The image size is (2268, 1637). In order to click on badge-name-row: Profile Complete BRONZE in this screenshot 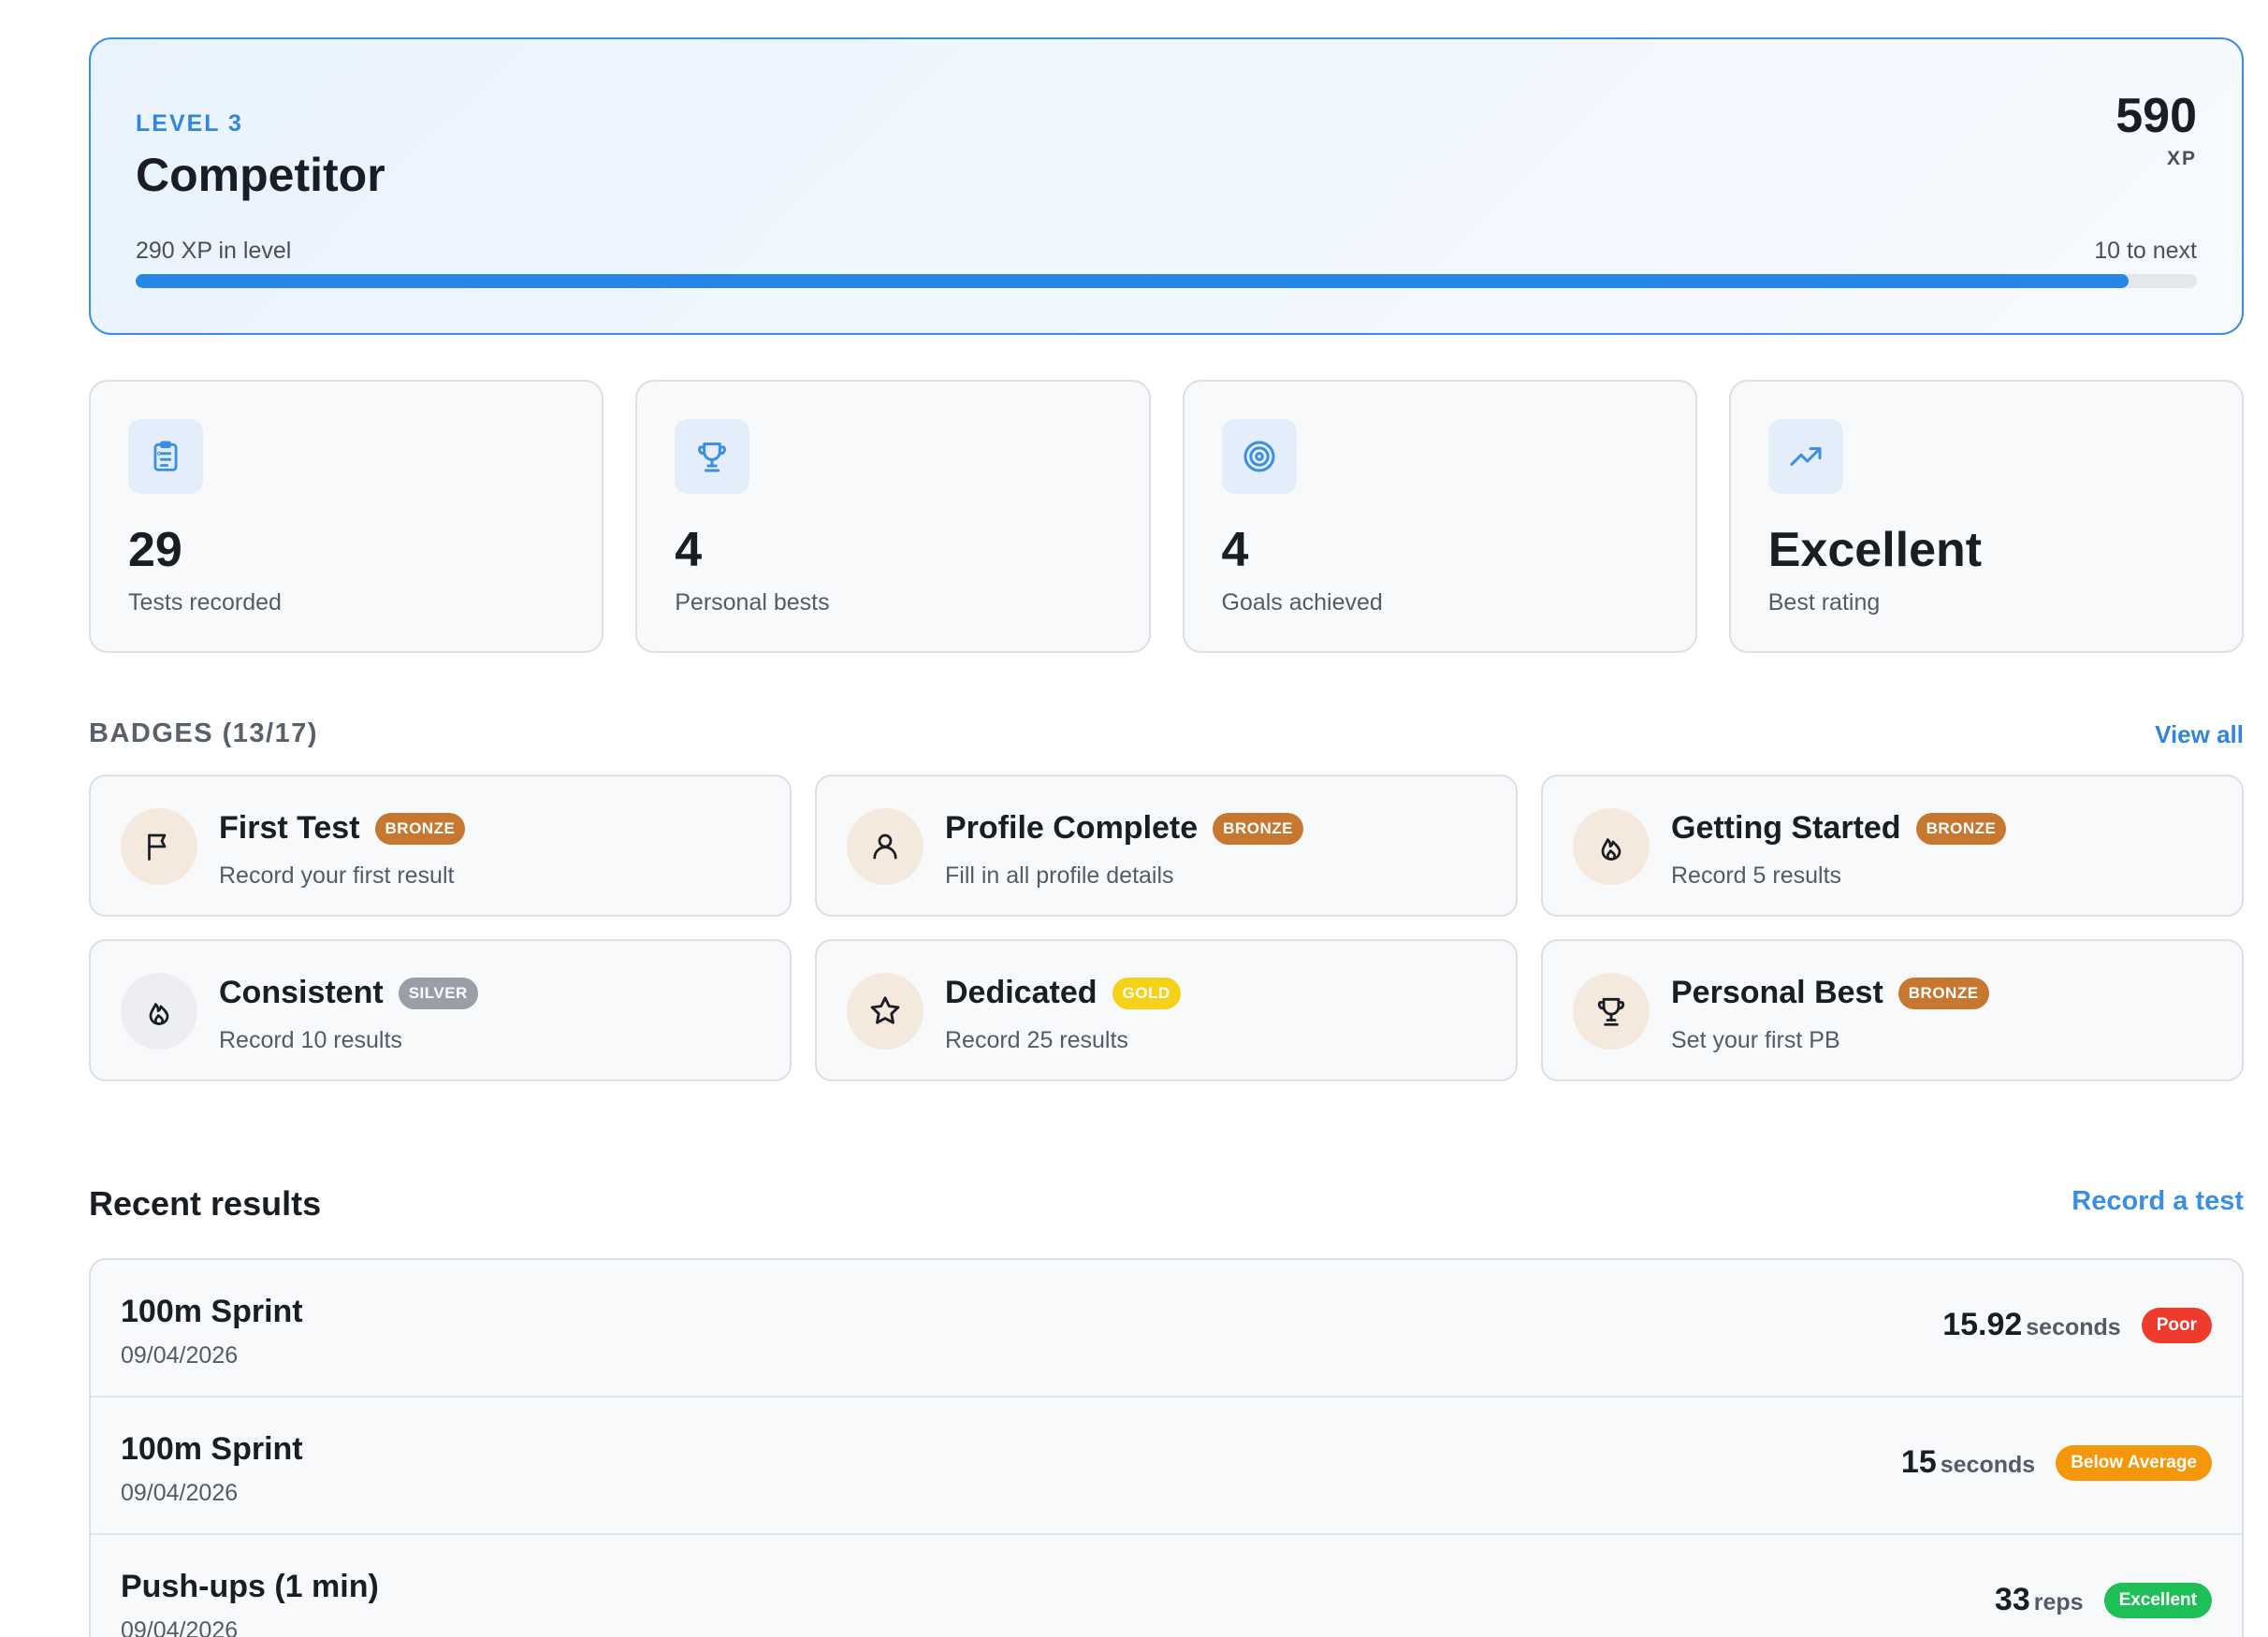, I will do `click(1124, 828)`.